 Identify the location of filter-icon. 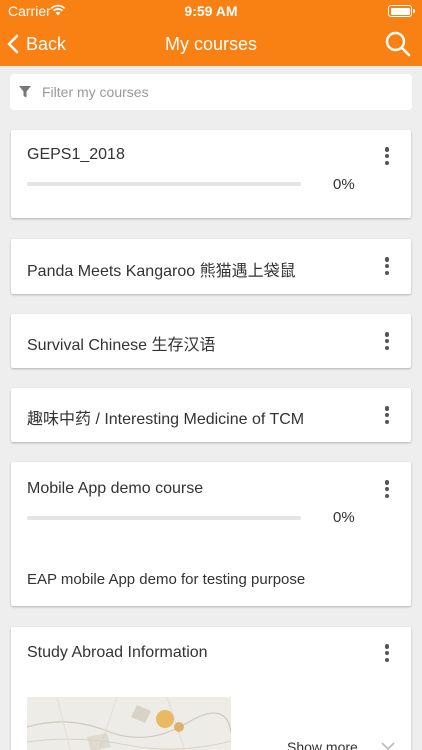
(25, 92).